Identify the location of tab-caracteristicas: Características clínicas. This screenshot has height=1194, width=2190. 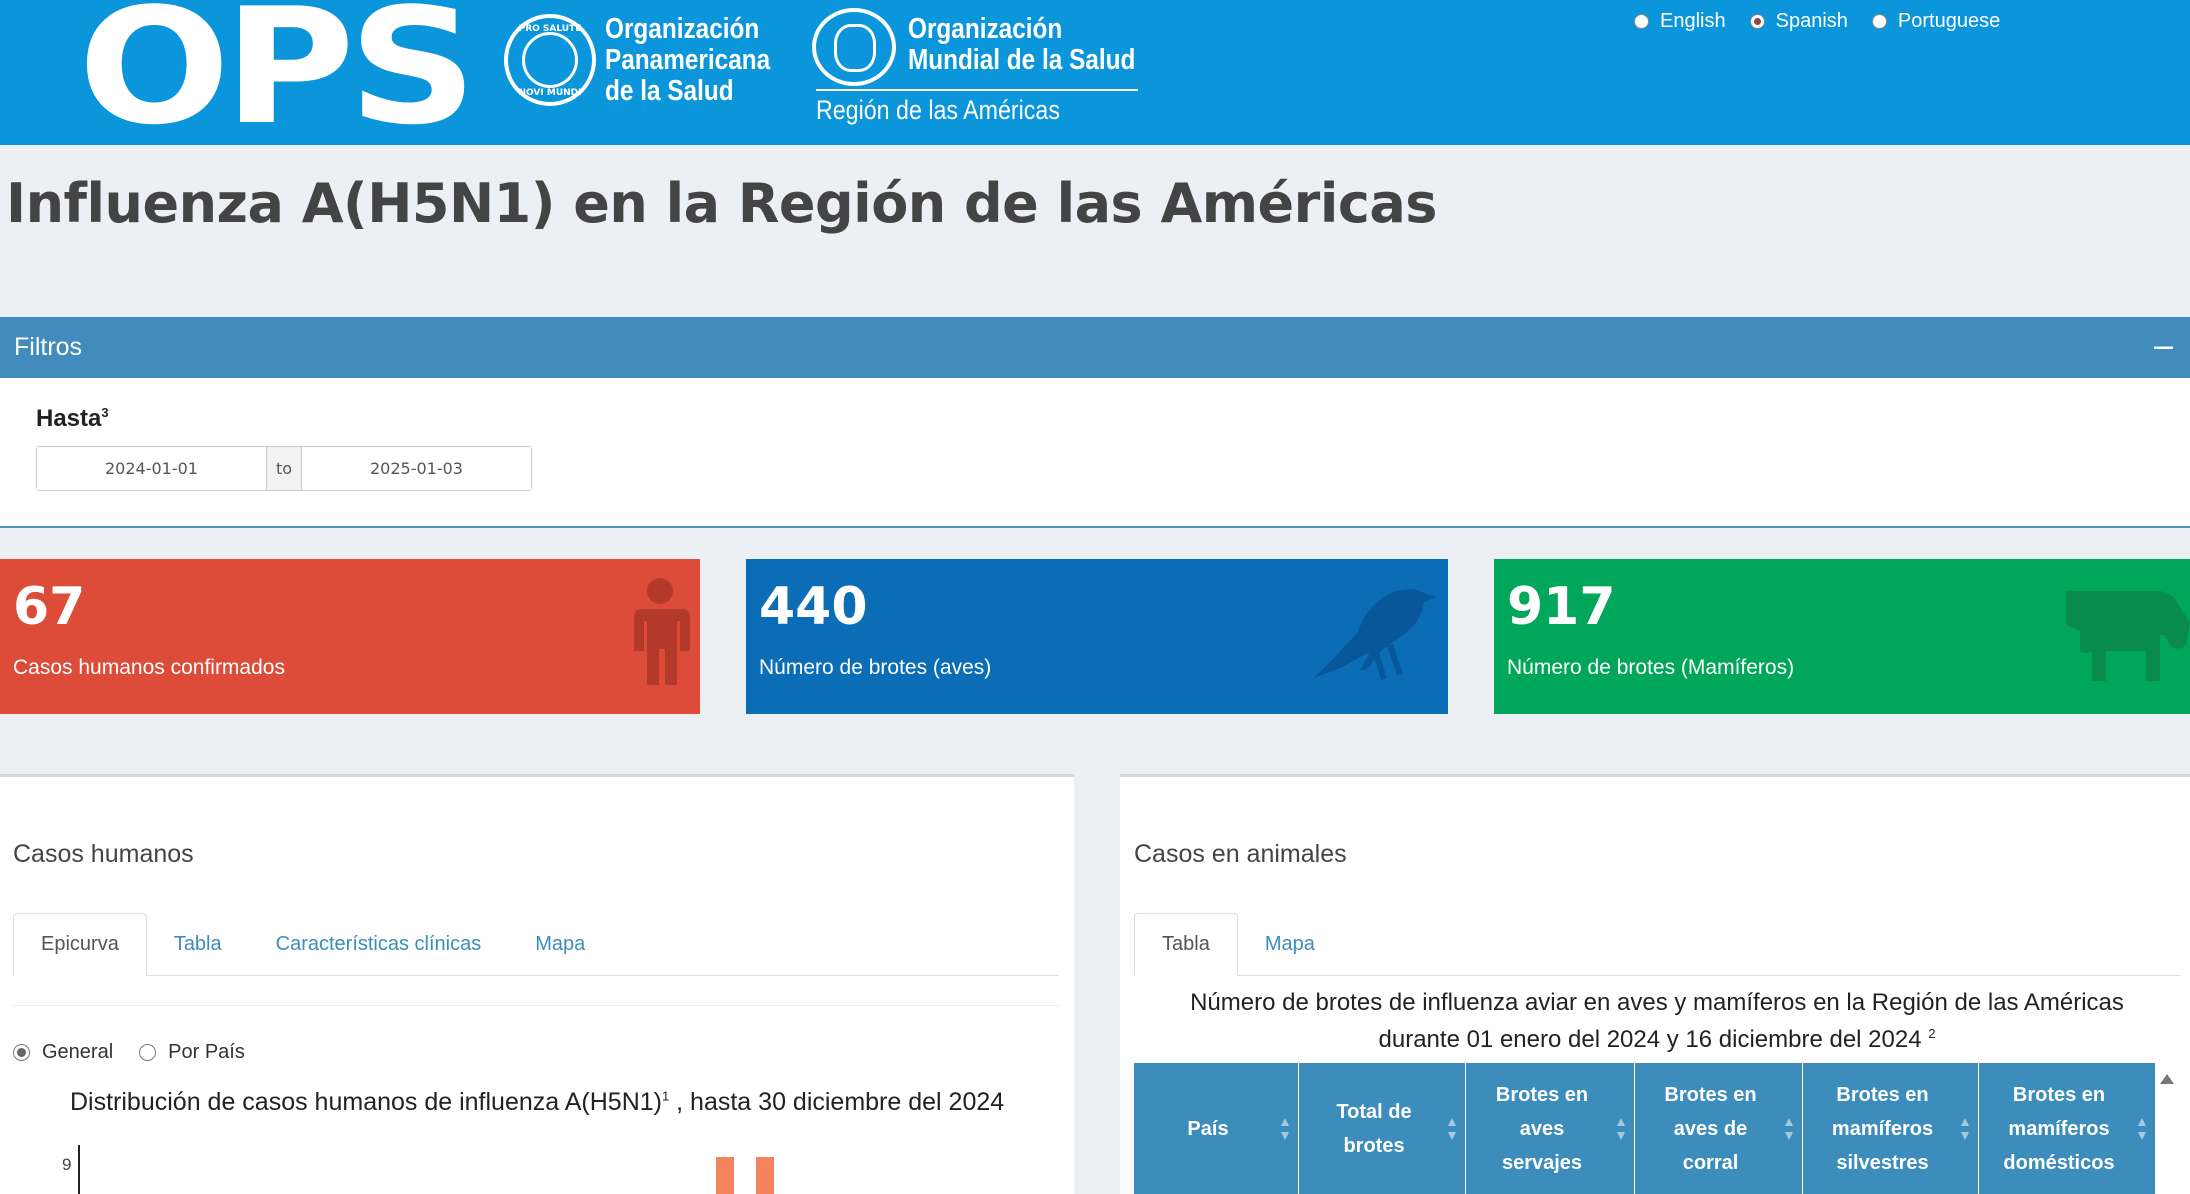
(379, 944).